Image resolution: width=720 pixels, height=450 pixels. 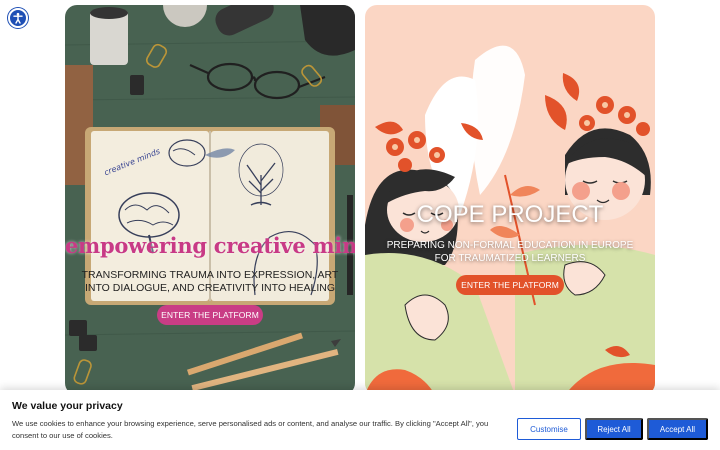 I want to click on accessibility-icon, so click(x=18, y=18).